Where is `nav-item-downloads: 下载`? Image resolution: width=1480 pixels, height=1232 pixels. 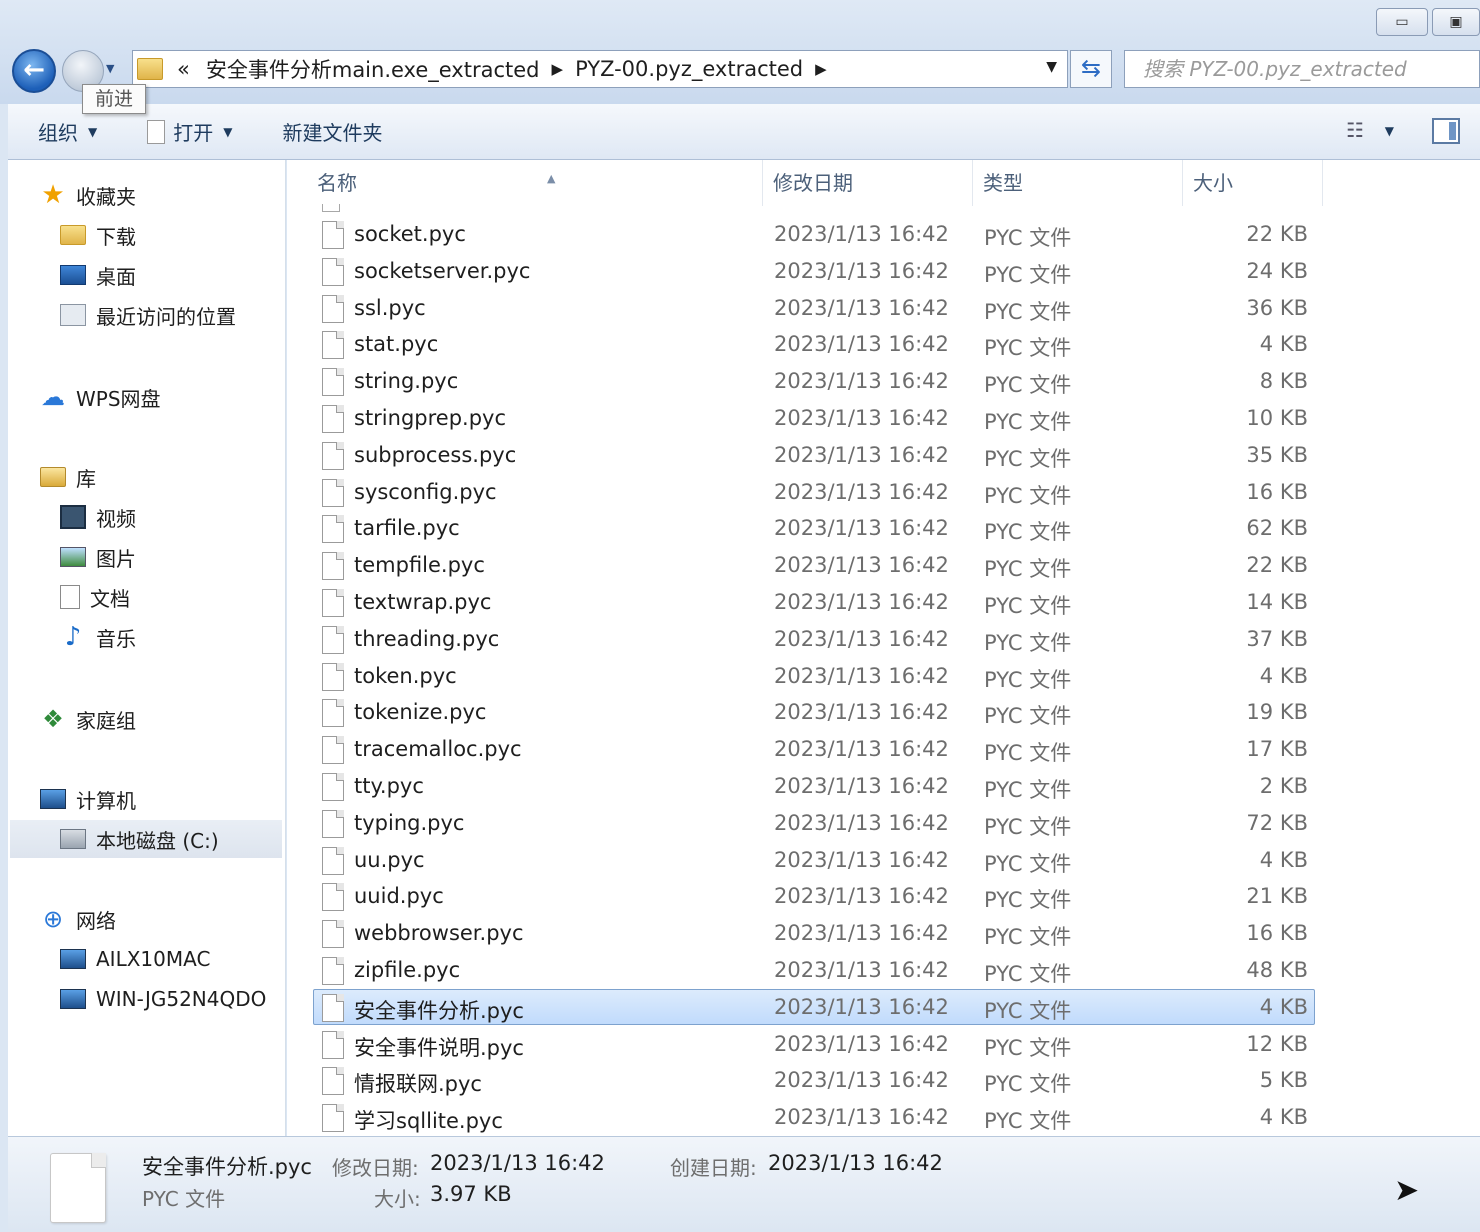 nav-item-downloads: 下载 is located at coordinates (98, 235).